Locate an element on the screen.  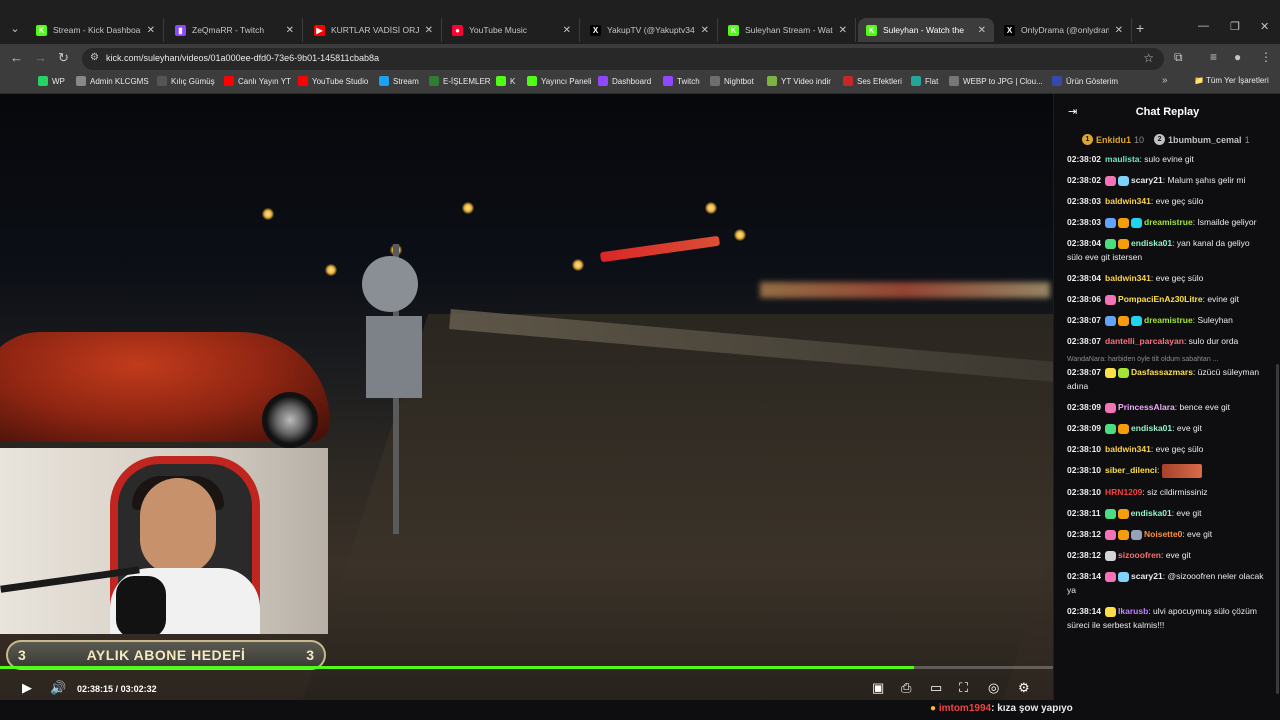
browser-menu-icon: ⋮ is located at coordinates (1266, 57).